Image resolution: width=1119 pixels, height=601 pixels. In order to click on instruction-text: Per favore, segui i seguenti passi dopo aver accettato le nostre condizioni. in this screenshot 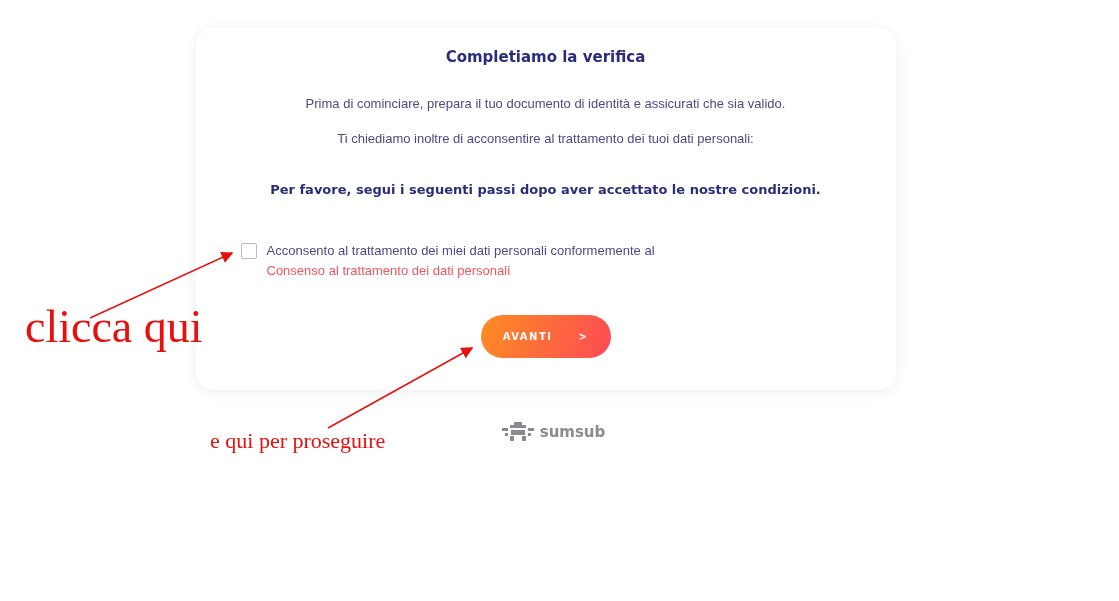, I will do `click(545, 189)`.